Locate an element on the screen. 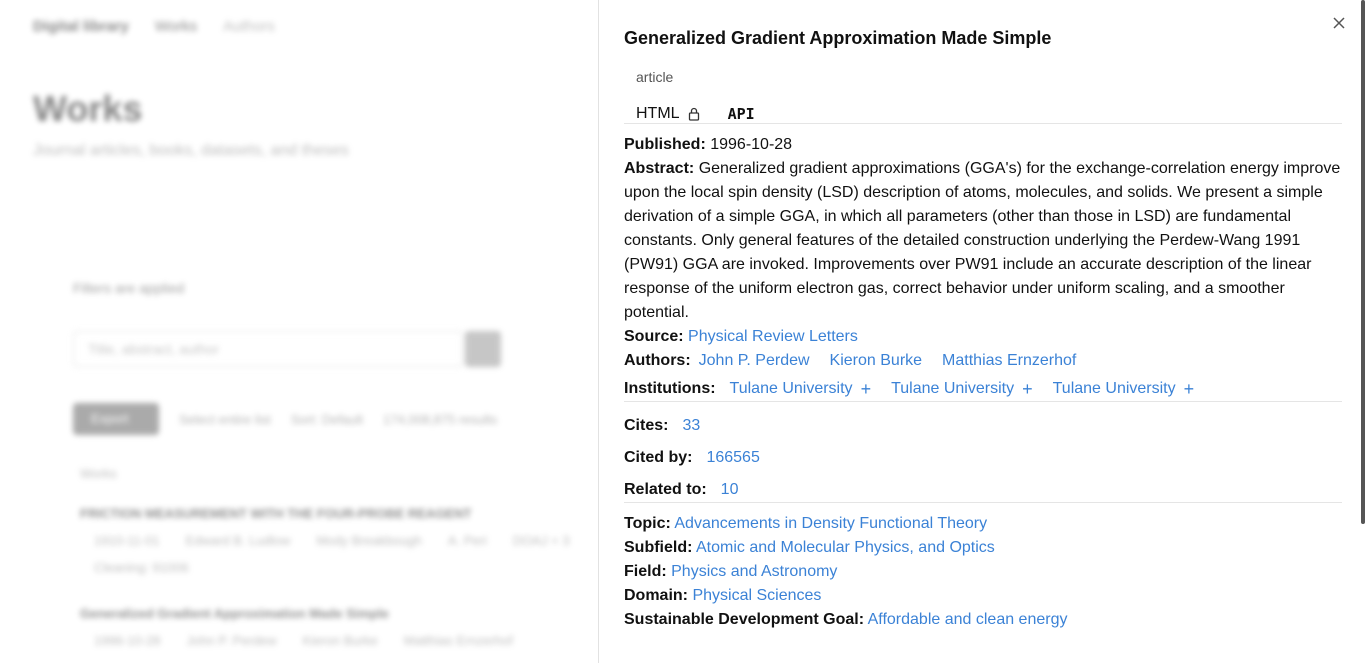 Image resolution: width=1365 pixels, height=663 pixels. institutions-label: Institutions: is located at coordinates (670, 388).